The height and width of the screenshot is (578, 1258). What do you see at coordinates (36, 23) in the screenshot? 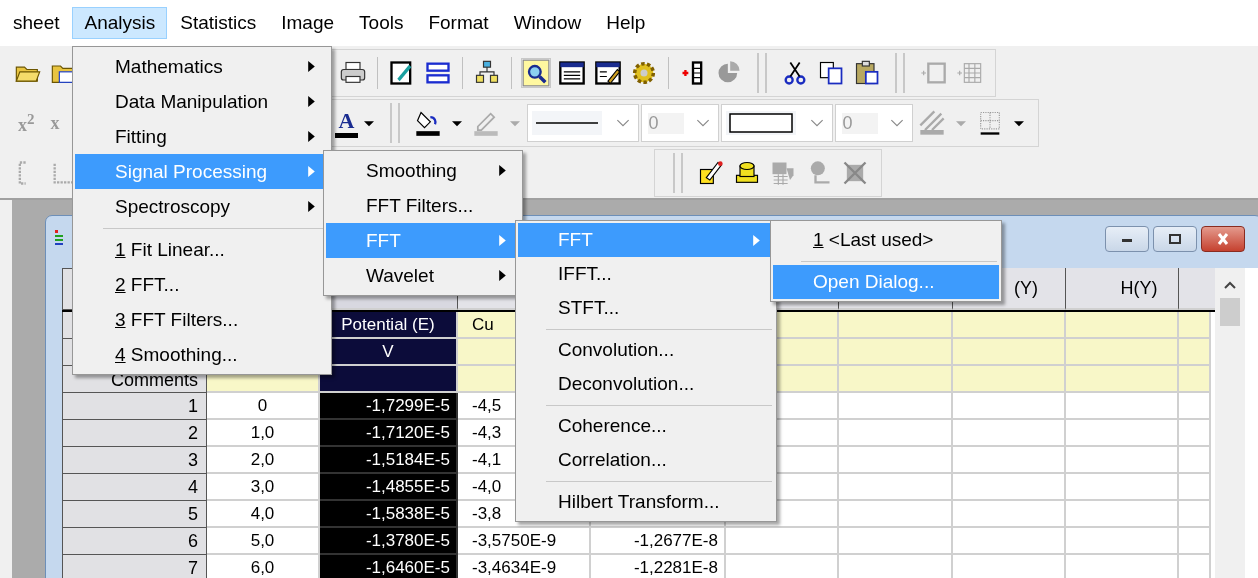
I see `menu-bar-item: sheet` at bounding box center [36, 23].